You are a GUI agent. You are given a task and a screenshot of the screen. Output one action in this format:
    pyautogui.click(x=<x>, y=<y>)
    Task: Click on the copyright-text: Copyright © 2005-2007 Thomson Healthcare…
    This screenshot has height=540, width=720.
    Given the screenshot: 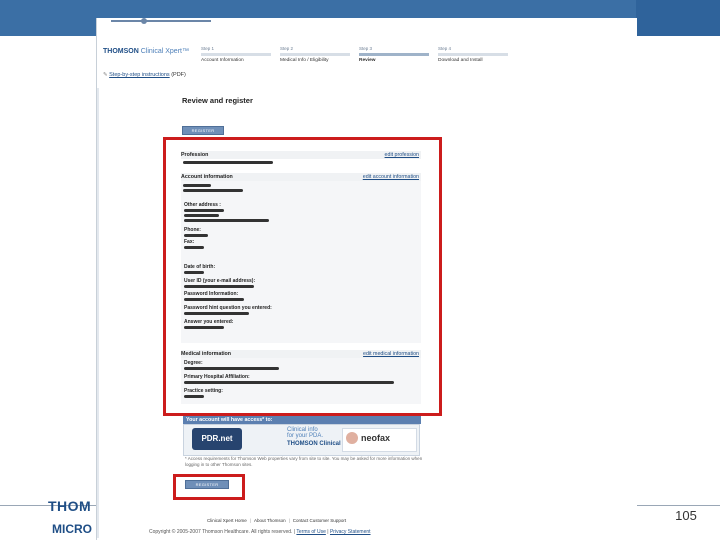 What is the action you would take?
    pyautogui.click(x=221, y=532)
    